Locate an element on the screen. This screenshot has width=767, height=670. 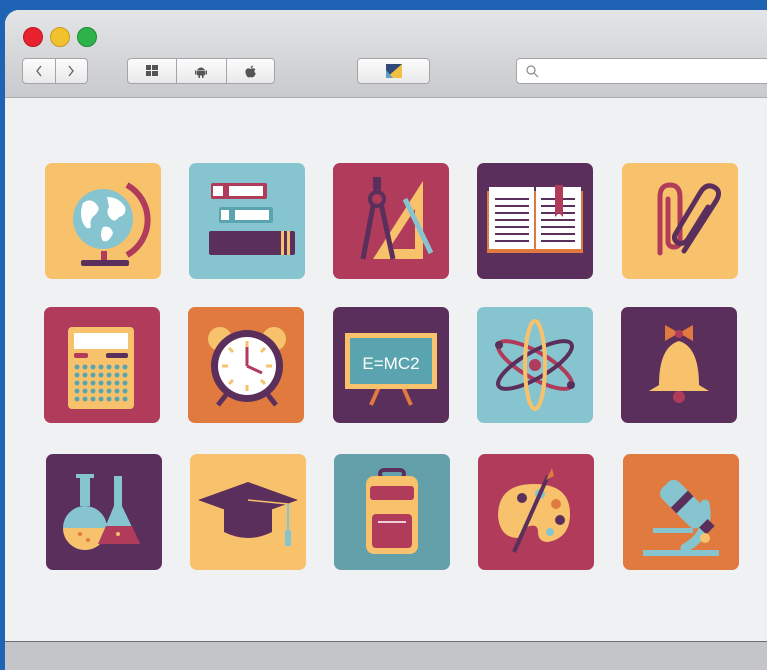
windows-button is located at coordinates (153, 71).